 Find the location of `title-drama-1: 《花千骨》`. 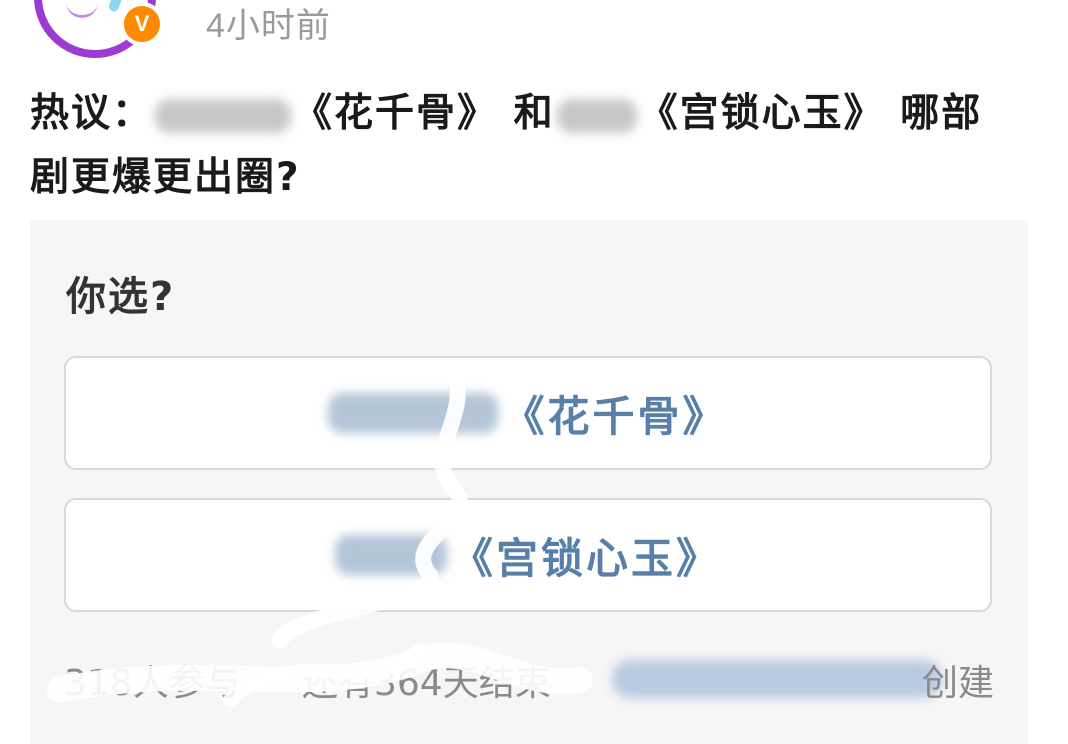

title-drama-1: 《花千骨》 is located at coordinates (396, 113).